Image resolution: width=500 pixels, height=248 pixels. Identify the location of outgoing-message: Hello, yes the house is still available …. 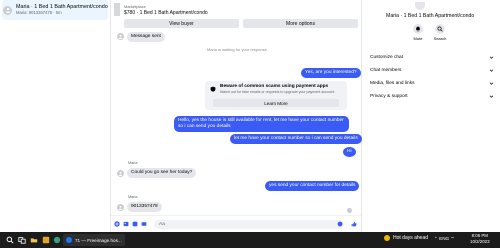
(261, 124).